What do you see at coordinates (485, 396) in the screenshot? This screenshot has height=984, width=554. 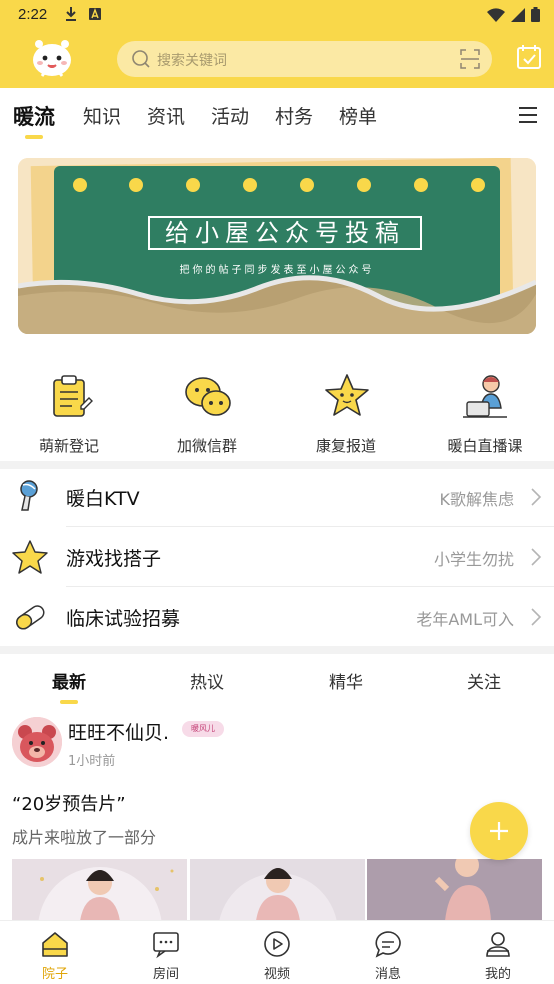 I see `live-class-icon` at bounding box center [485, 396].